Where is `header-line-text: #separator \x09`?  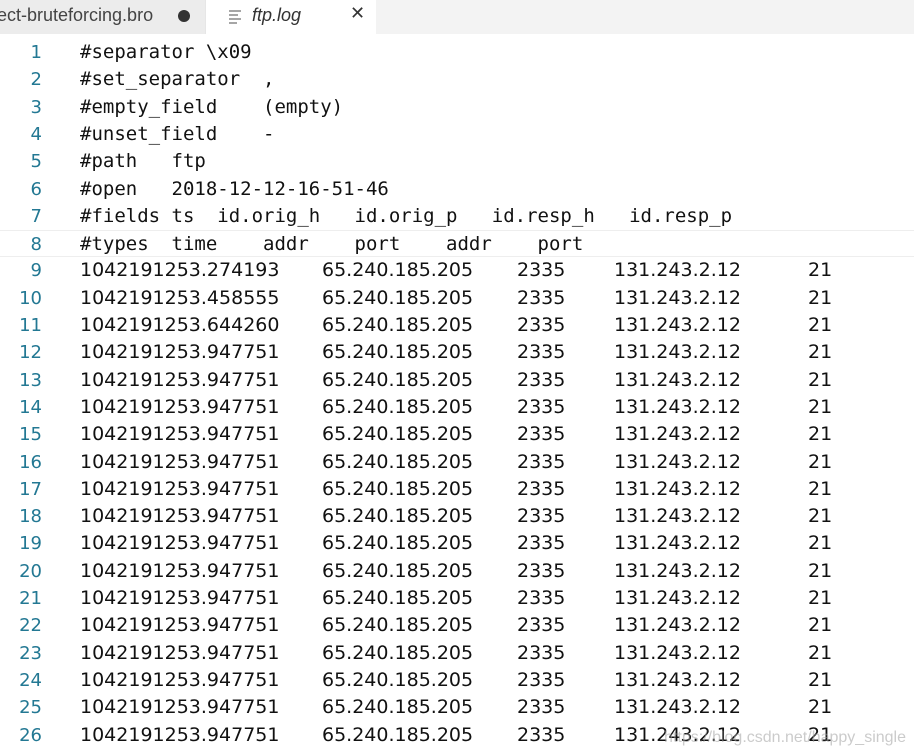 header-line-text: #separator \x09 is located at coordinates (166, 52).